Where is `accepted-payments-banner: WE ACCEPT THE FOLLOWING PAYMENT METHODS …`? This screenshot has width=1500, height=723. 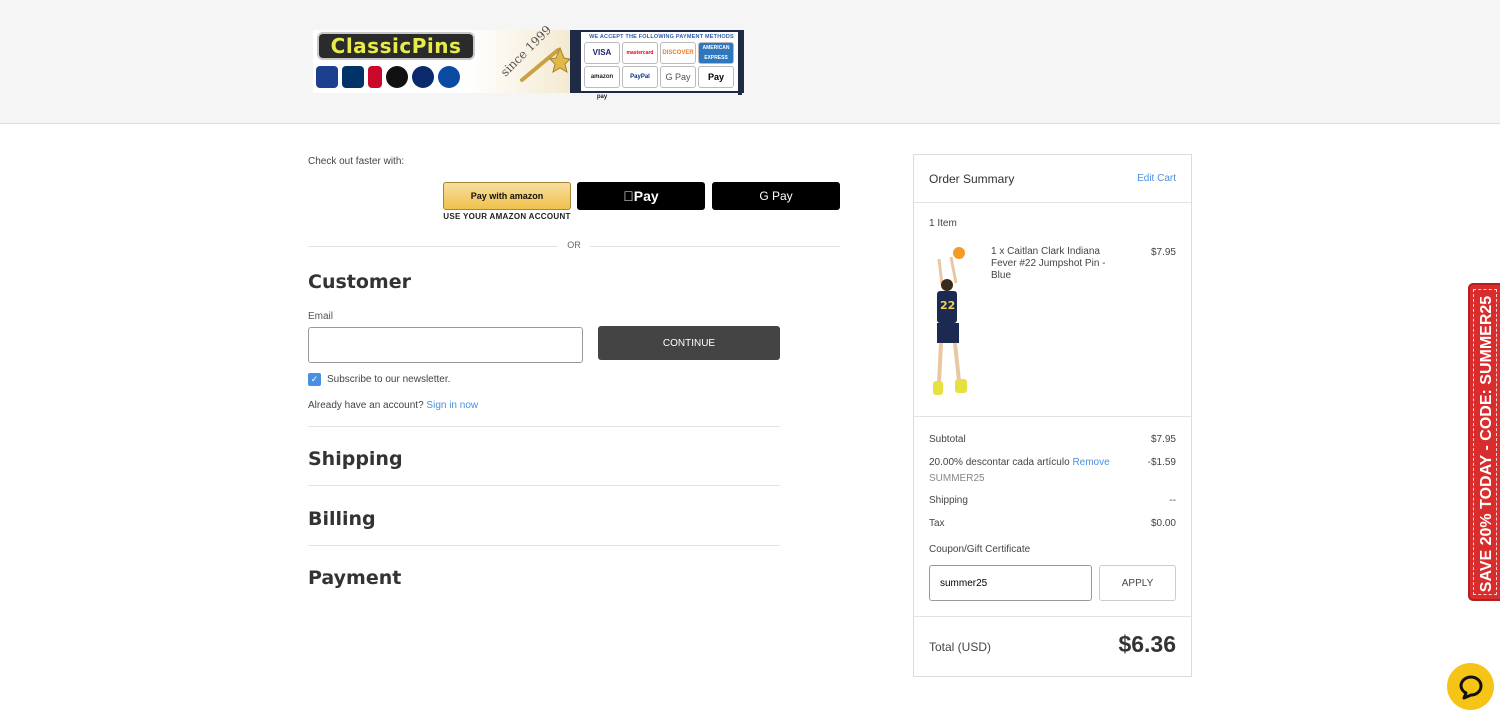
accepted-payments-banner: WE ACCEPT THE FOLLOWING PAYMENT METHODS … is located at coordinates (661, 65).